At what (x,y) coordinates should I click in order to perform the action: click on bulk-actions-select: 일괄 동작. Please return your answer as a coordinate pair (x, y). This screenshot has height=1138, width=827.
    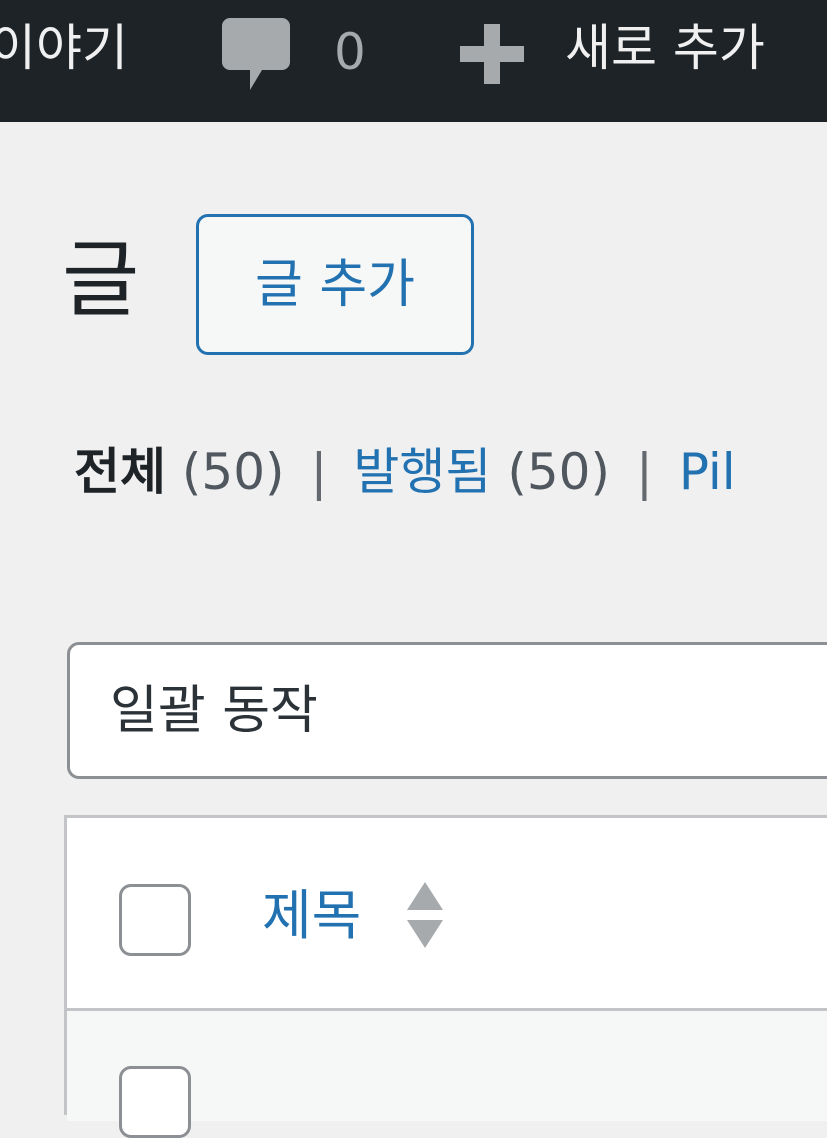
    Looking at the image, I should click on (447, 710).